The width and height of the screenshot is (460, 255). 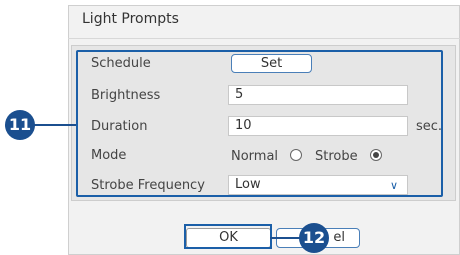 I want to click on title-divider, so click(x=264, y=38).